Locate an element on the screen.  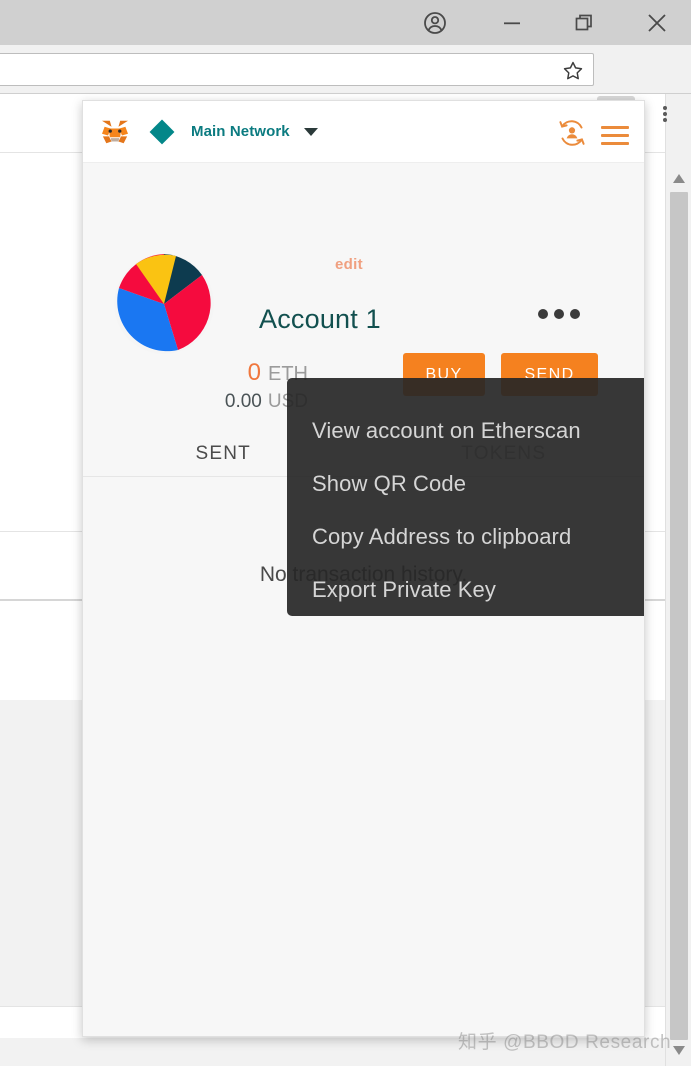
metamask-fox-logo is located at coordinates (115, 132).